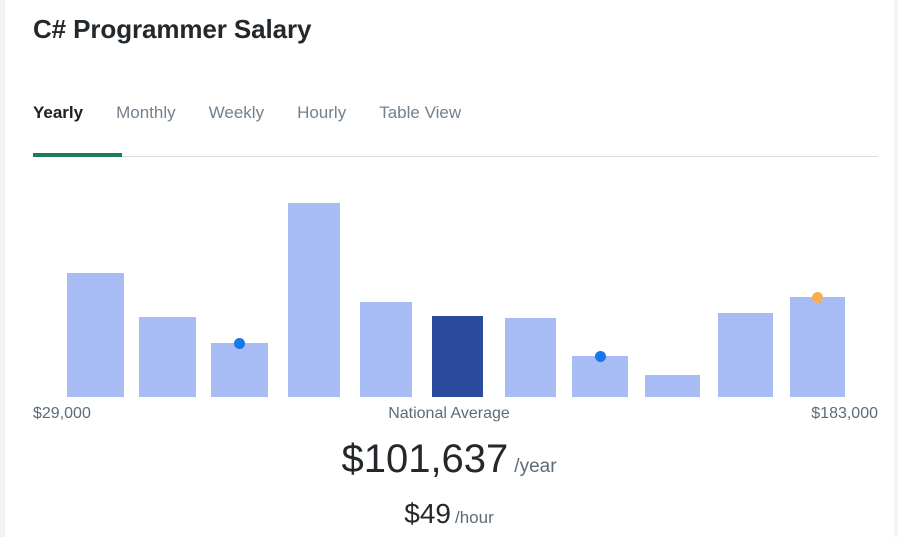  What do you see at coordinates (328, 113) in the screenshot?
I see `tab-hourly: Hourly` at bounding box center [328, 113].